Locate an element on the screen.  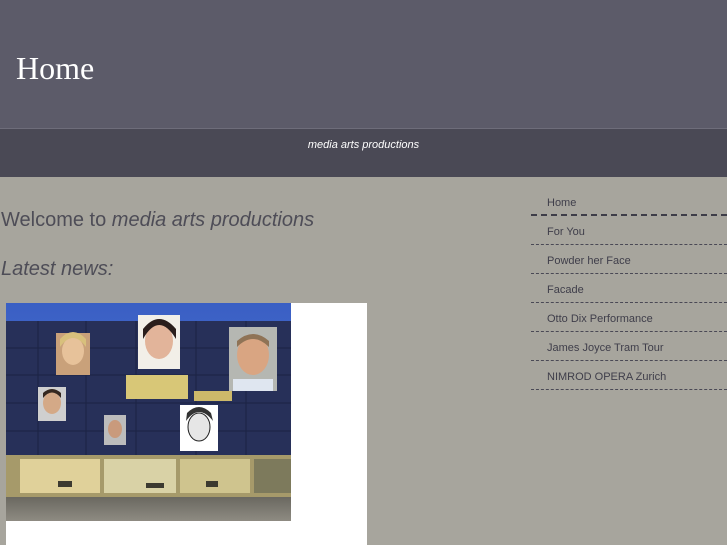
nav-item-facade: Facade is located at coordinates (629, 288).